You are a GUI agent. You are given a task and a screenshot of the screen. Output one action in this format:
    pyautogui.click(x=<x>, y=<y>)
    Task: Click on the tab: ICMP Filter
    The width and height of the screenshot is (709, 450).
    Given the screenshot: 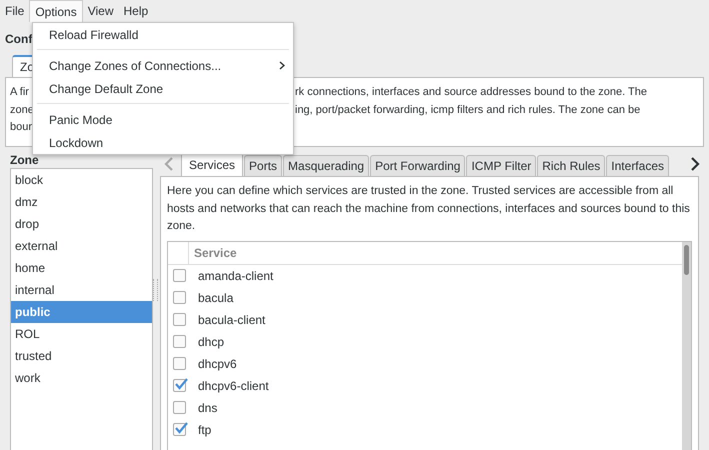 What is the action you would take?
    pyautogui.click(x=501, y=165)
    